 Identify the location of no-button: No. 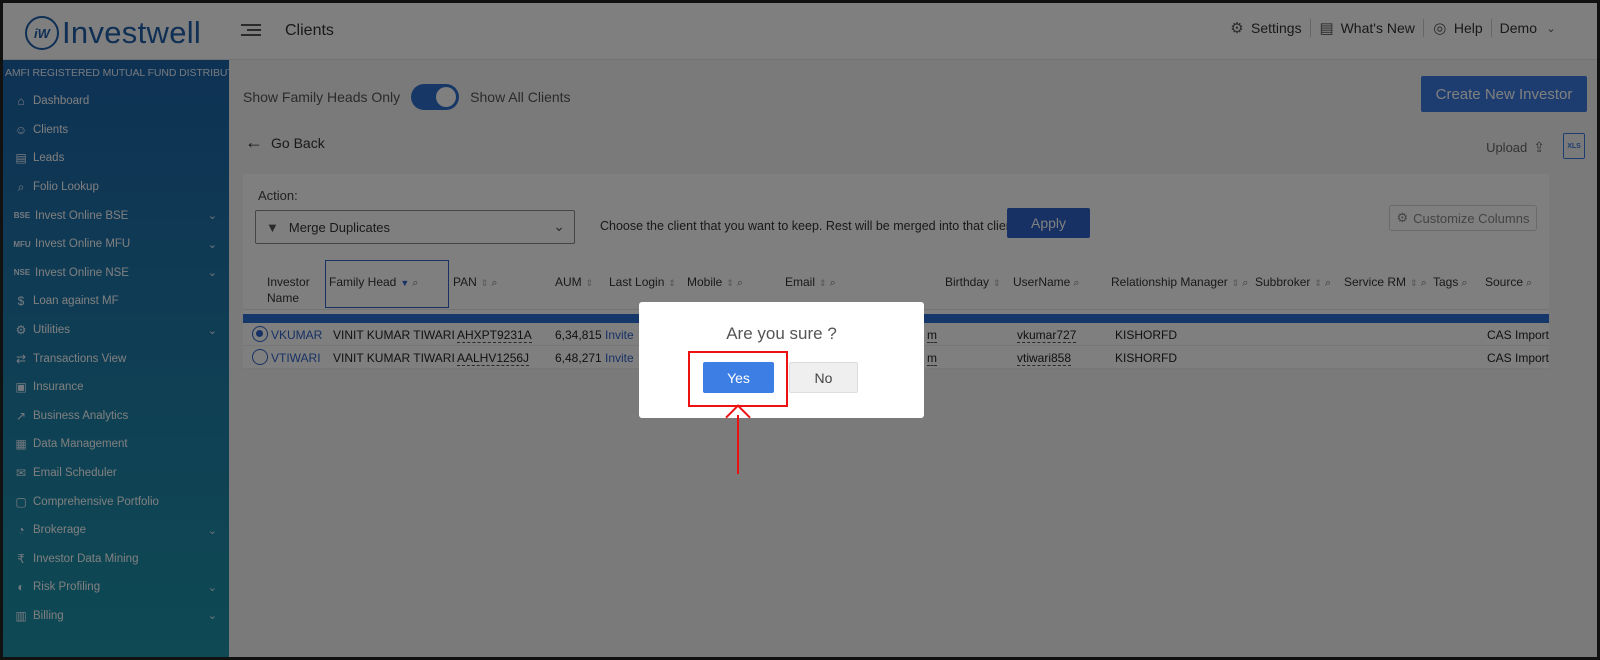
(823, 377).